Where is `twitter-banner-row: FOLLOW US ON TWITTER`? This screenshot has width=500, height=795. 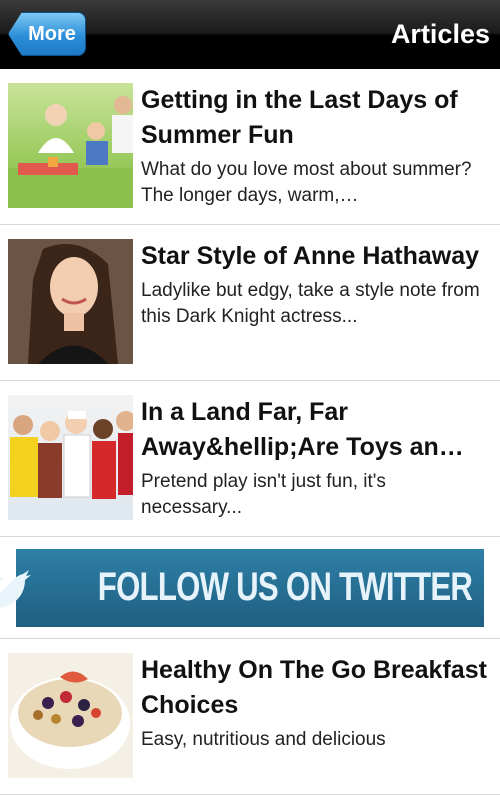
twitter-banner-row: FOLLOW US ON TWITTER is located at coordinates (250, 588).